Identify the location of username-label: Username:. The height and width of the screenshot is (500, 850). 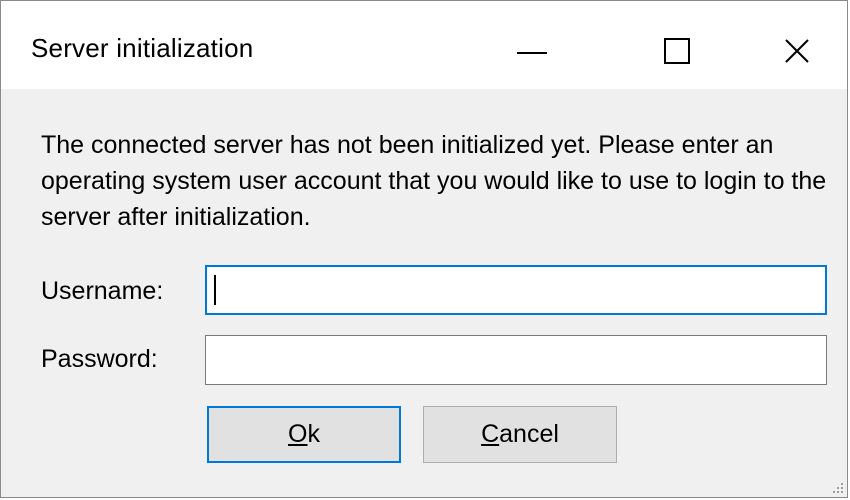
(102, 291).